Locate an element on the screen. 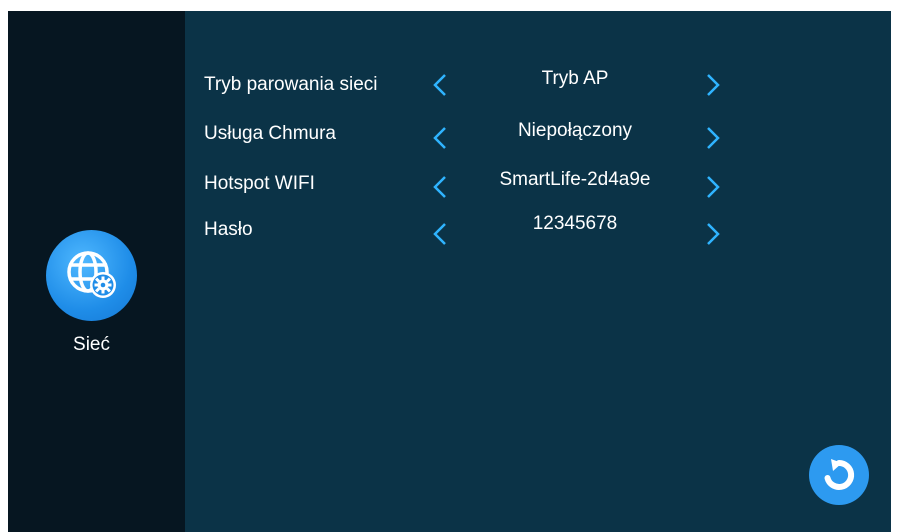 The height and width of the screenshot is (532, 898). refresh-icon is located at coordinates (839, 474).